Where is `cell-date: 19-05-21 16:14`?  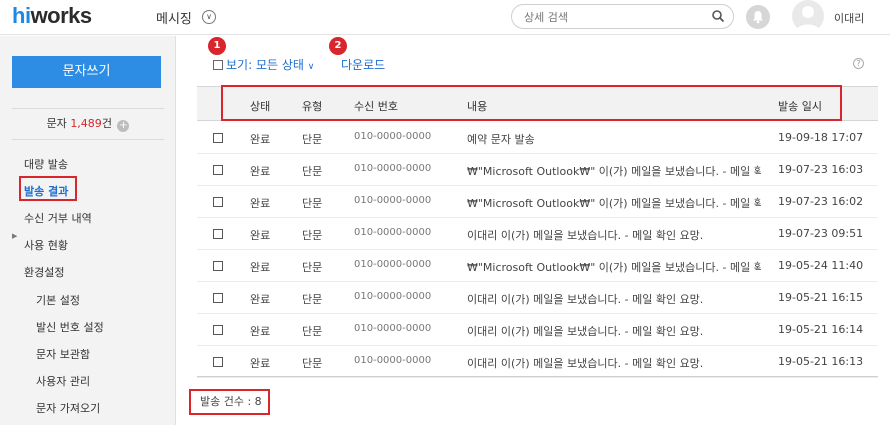 cell-date: 19-05-21 16:14 is located at coordinates (821, 329).